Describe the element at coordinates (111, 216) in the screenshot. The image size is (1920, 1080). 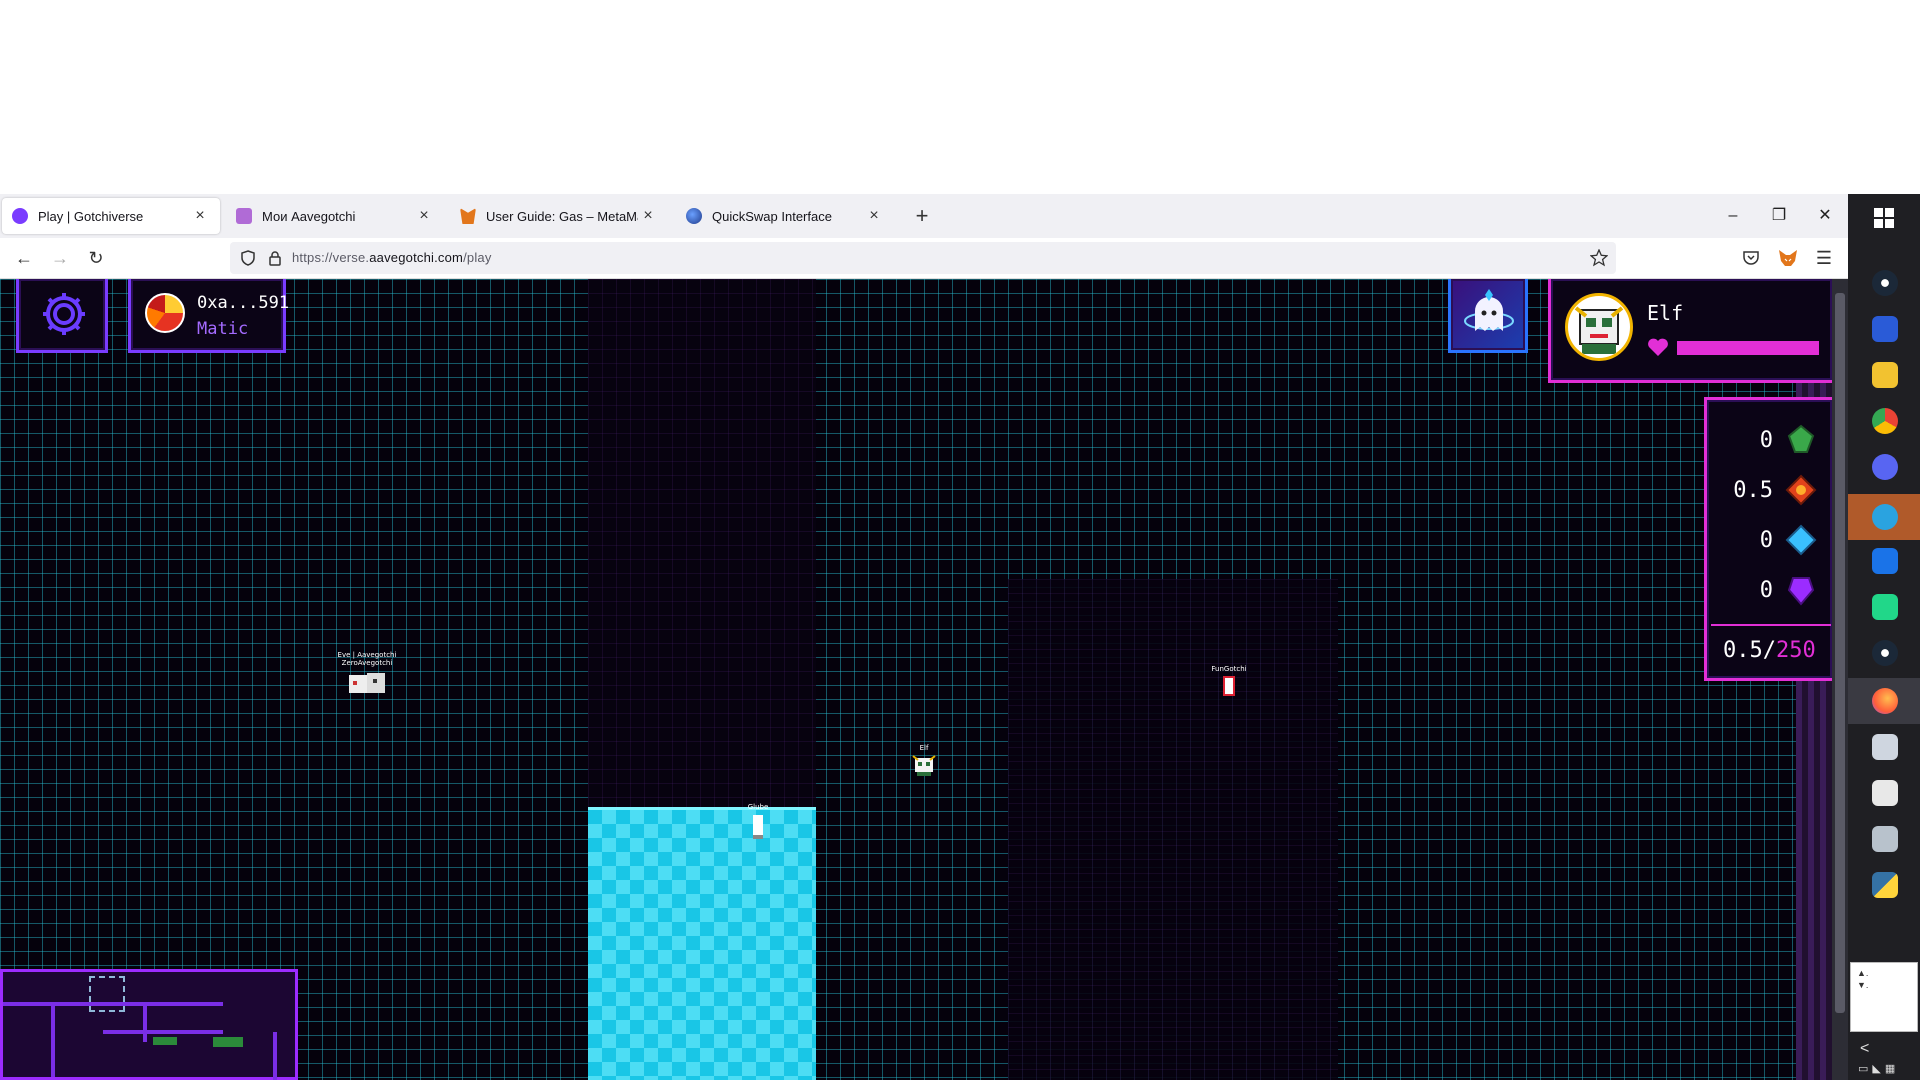
I see `tab-play-gotchiverse: Play | Gotchiverse ×` at that location.